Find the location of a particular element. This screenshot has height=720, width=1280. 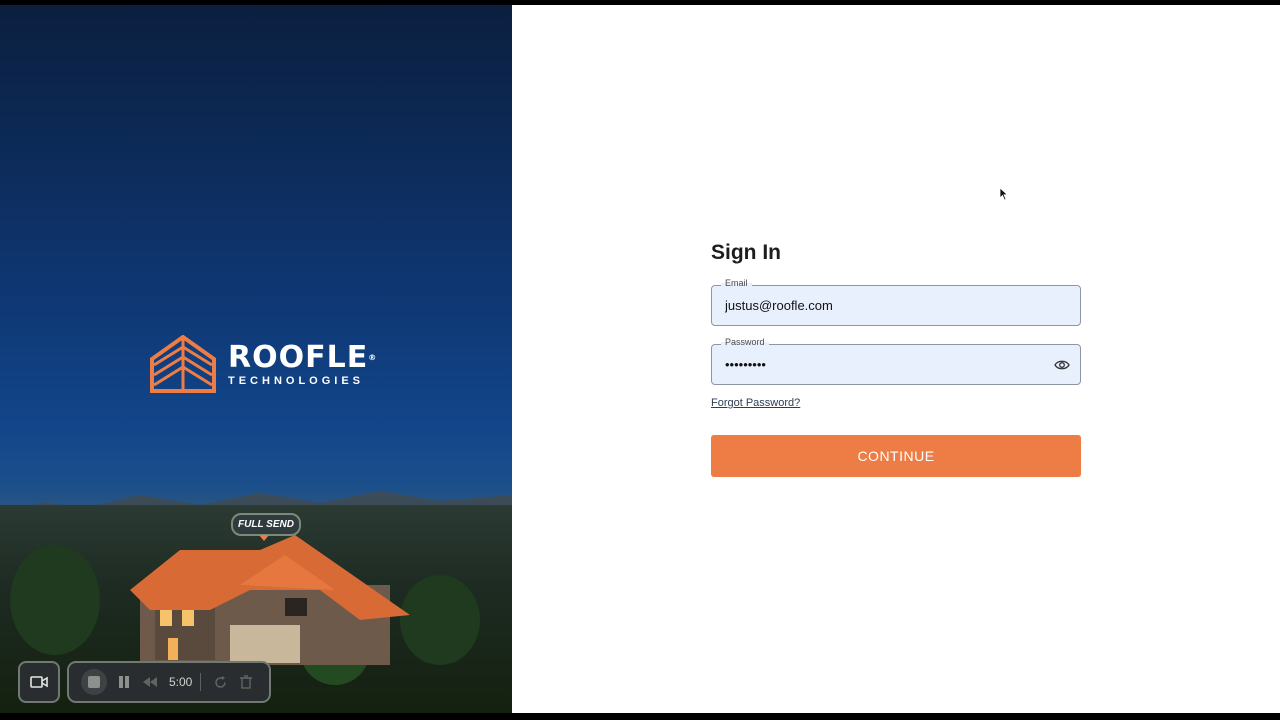

roofle-logo: ROOFLE® TECHNOLOGIES is located at coordinates (263, 364).